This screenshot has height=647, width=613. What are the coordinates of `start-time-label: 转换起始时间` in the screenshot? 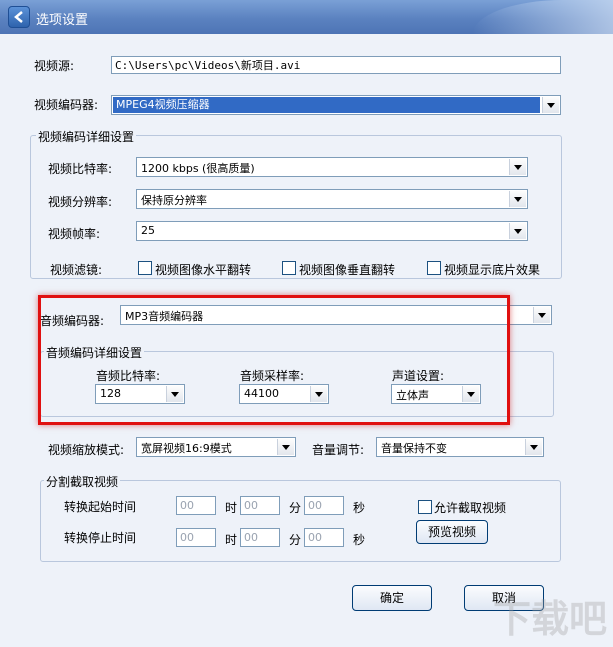 It's located at (100, 507).